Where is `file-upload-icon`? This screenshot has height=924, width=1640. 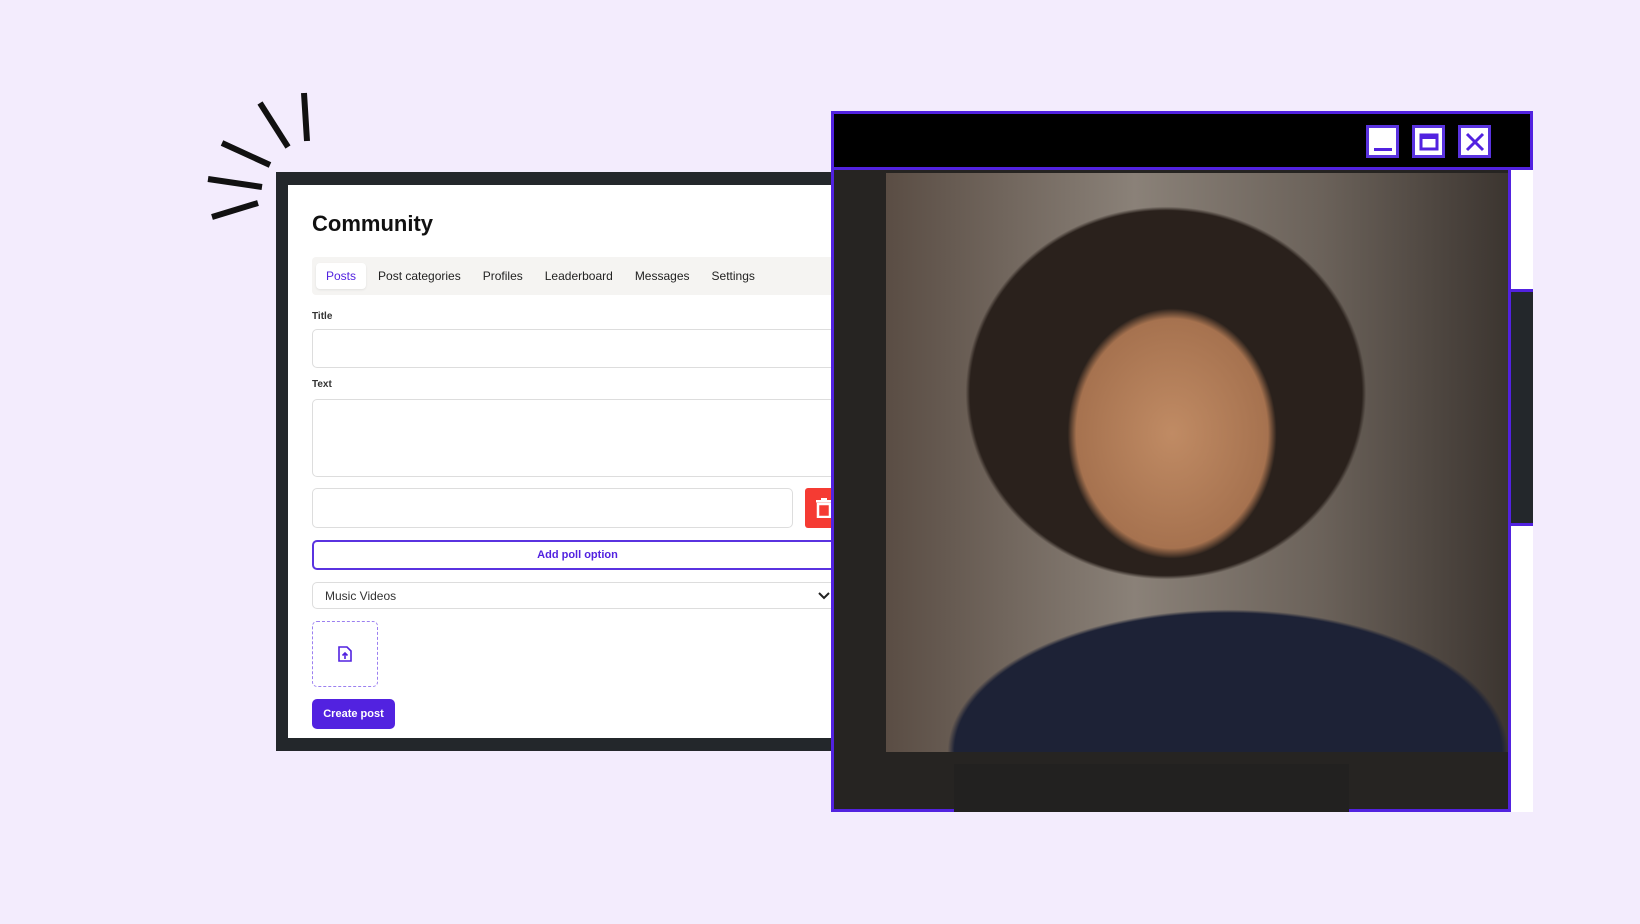
file-upload-icon is located at coordinates (345, 654).